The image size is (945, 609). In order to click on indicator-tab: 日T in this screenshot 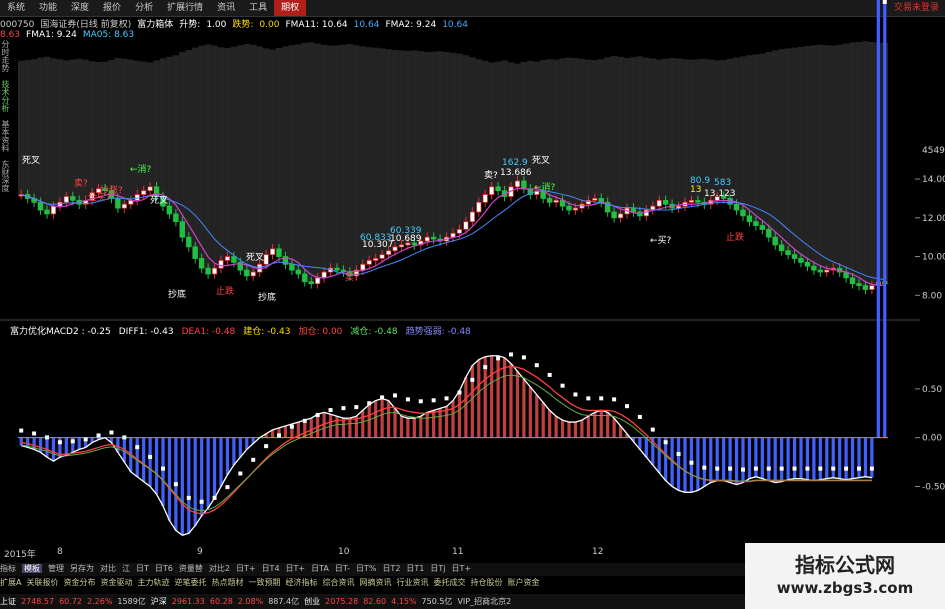, I will do `click(142, 568)`.